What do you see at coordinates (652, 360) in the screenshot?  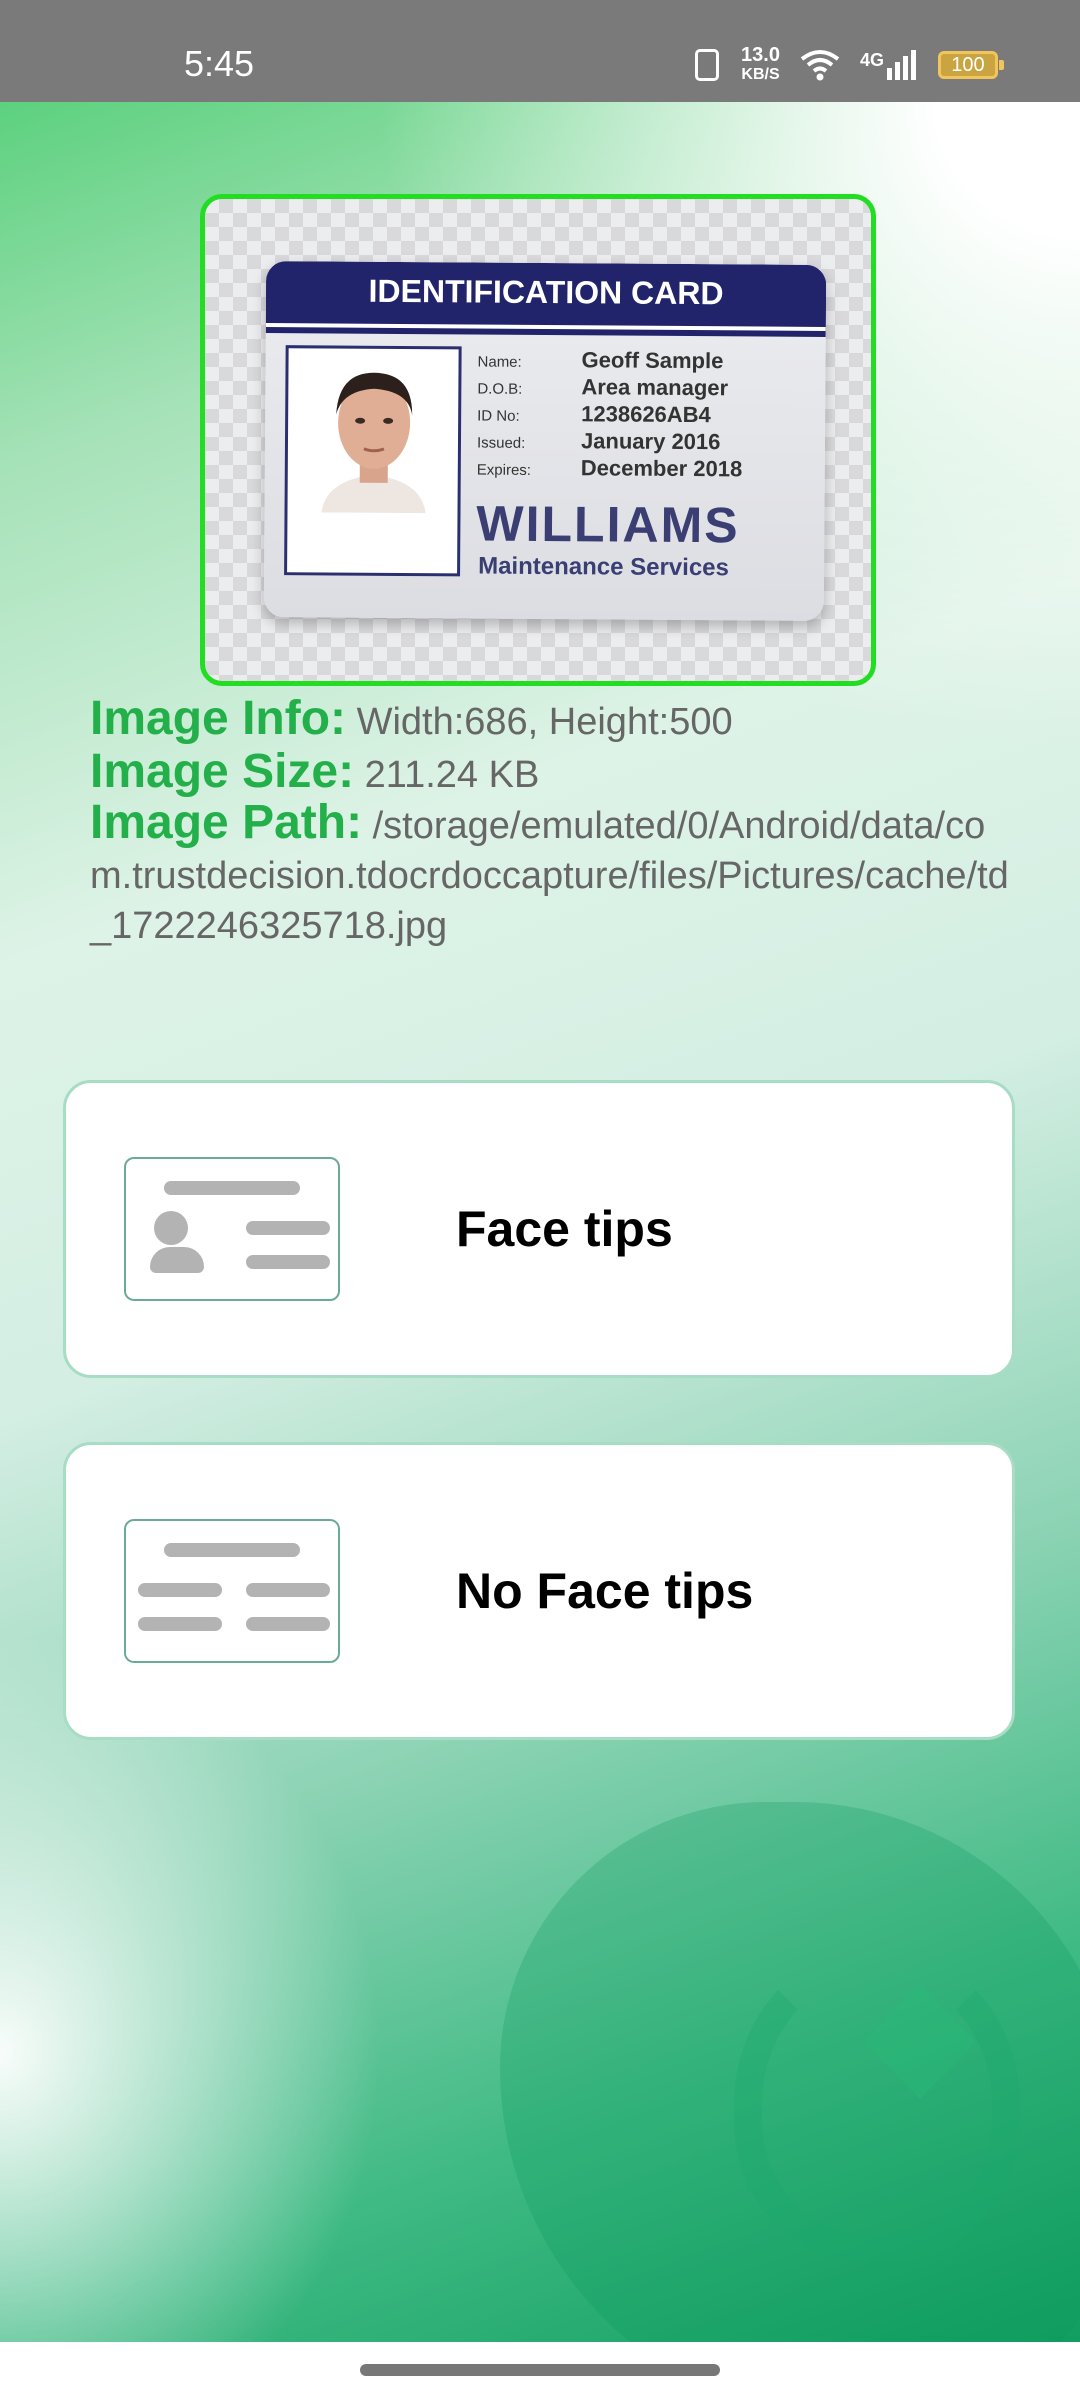 I see `id-field-value: Geoff Sample` at bounding box center [652, 360].